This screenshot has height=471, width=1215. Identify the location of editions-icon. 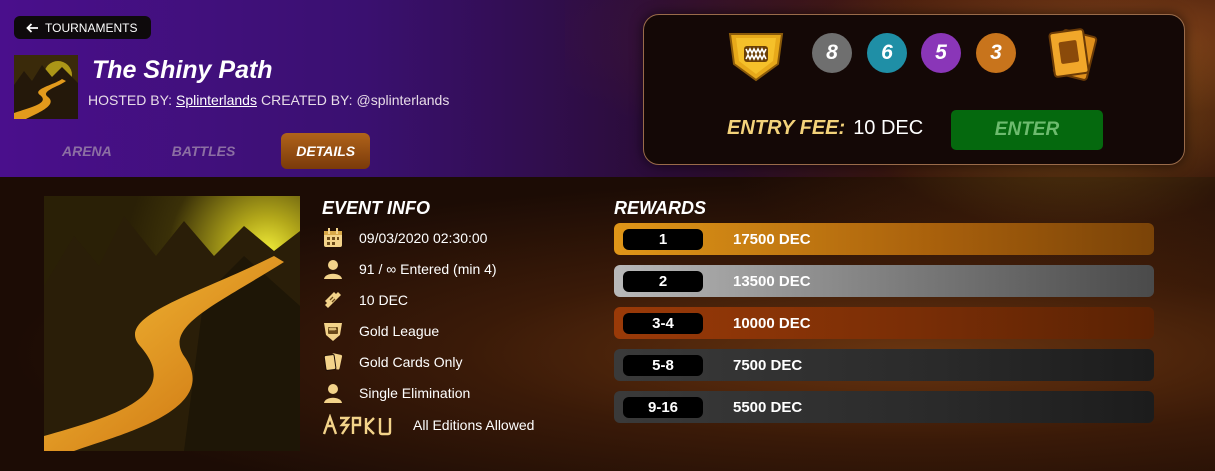
(358, 425).